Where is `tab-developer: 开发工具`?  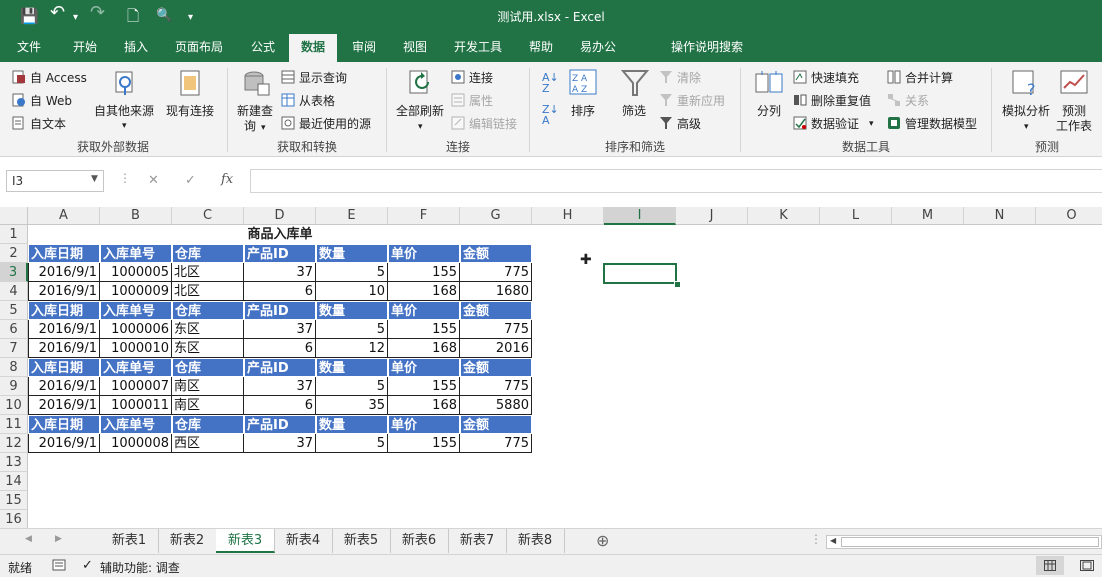
tab-developer: 开发工具 is located at coordinates (478, 48).